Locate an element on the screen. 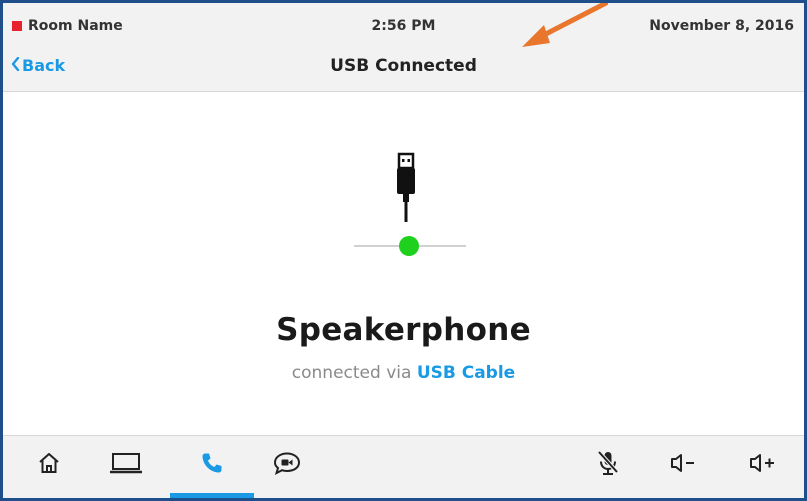 Image resolution: width=807 pixels, height=501 pixels. nav-bar: Back USB Connected is located at coordinates (403, 67).